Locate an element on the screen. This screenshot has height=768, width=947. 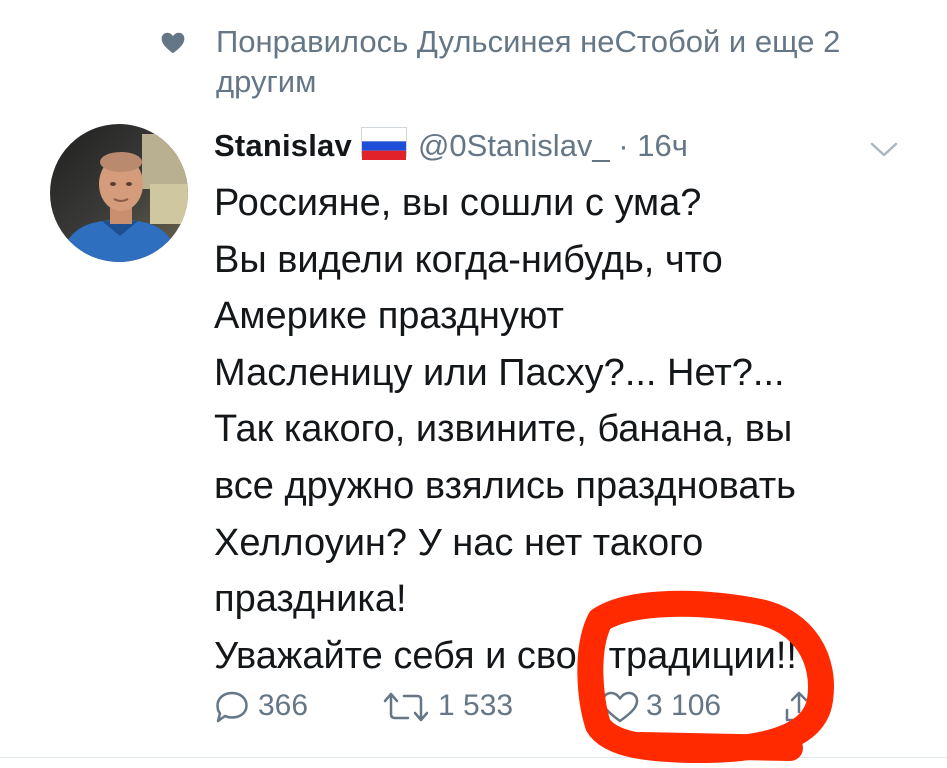
heart-outline-icon is located at coordinates (620, 707).